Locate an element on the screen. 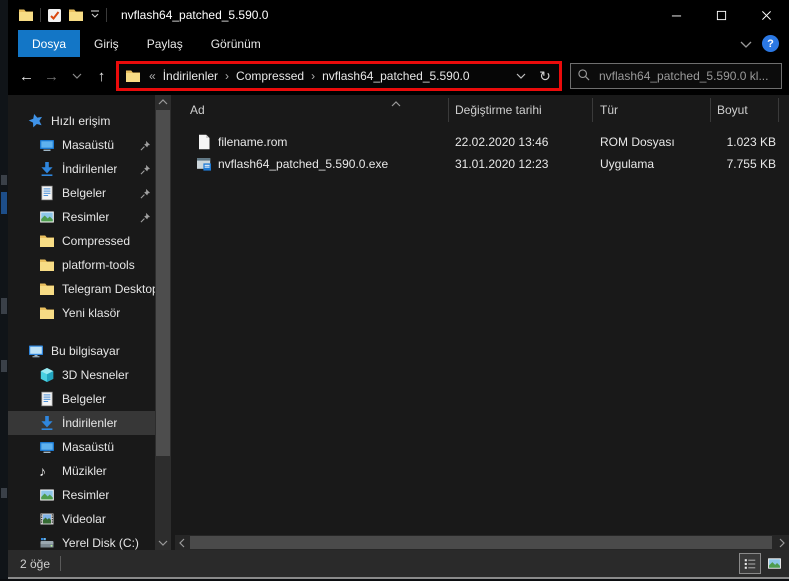 The height and width of the screenshot is (581, 789). toolbar-separator is located at coordinates (40, 15).